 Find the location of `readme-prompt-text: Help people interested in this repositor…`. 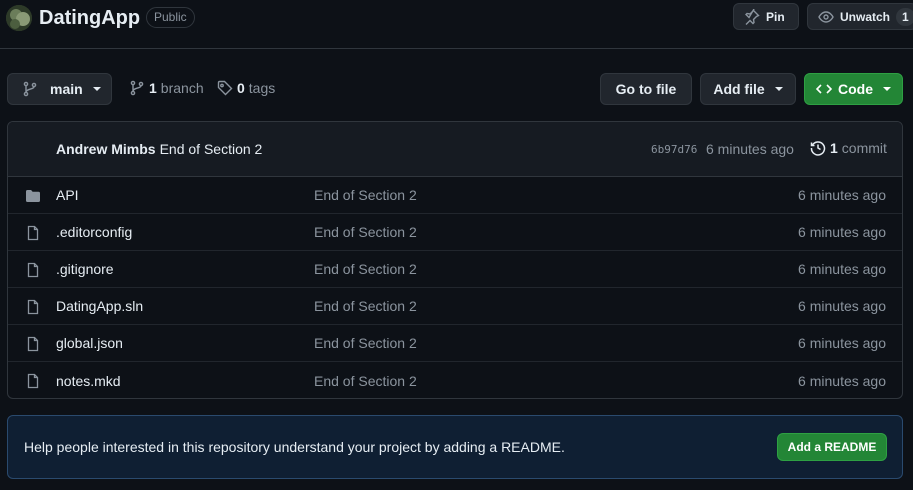

readme-prompt-text: Help people interested in this repositor… is located at coordinates (294, 447).